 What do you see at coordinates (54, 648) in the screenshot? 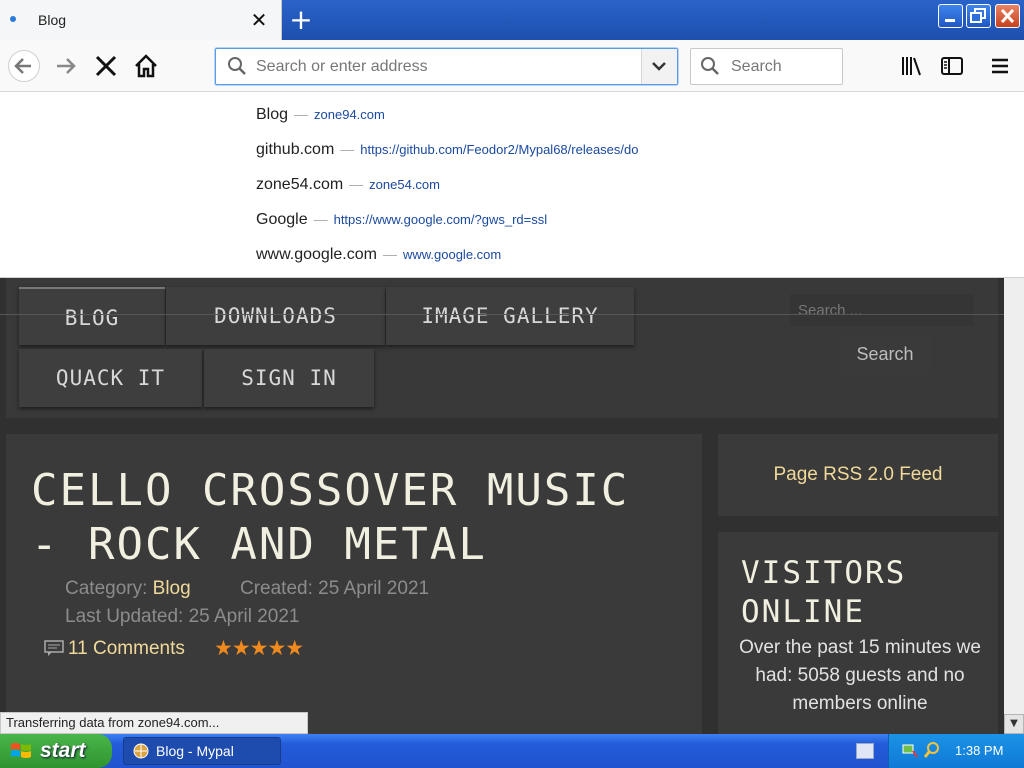
I see `comment-icon` at bounding box center [54, 648].